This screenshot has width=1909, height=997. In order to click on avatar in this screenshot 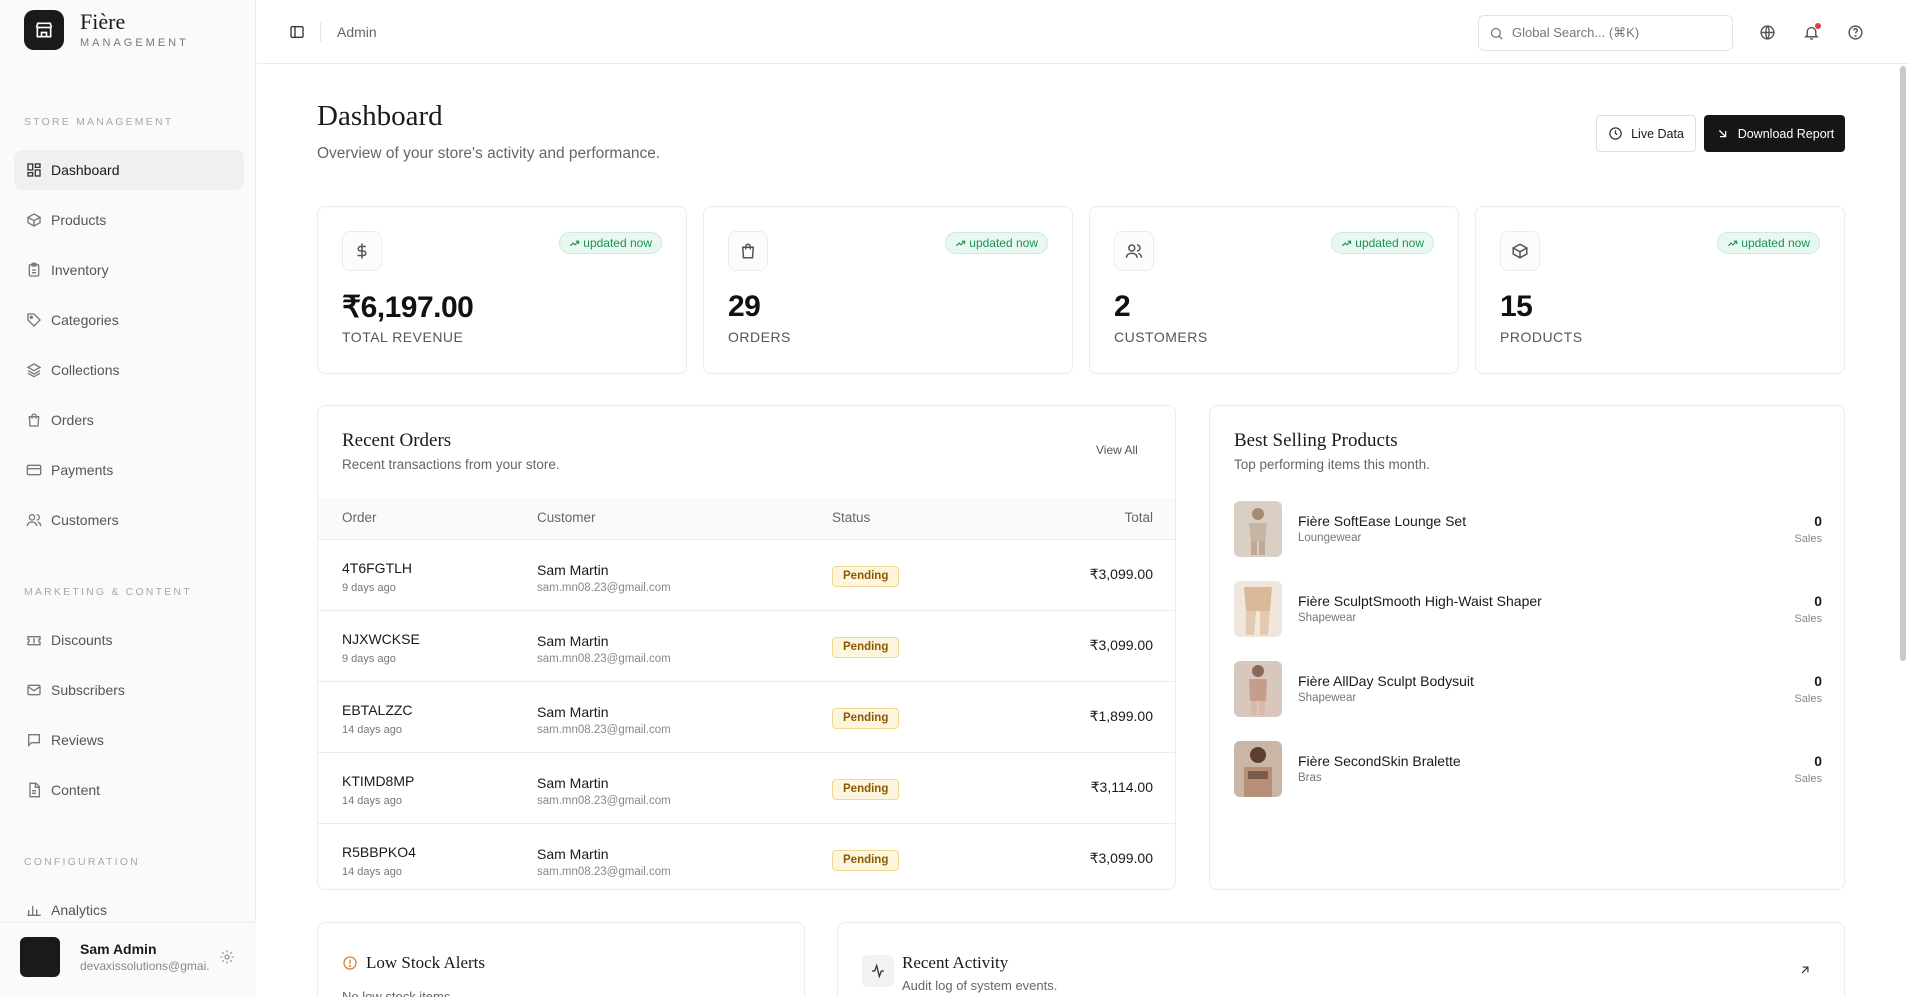, I will do `click(40, 957)`.